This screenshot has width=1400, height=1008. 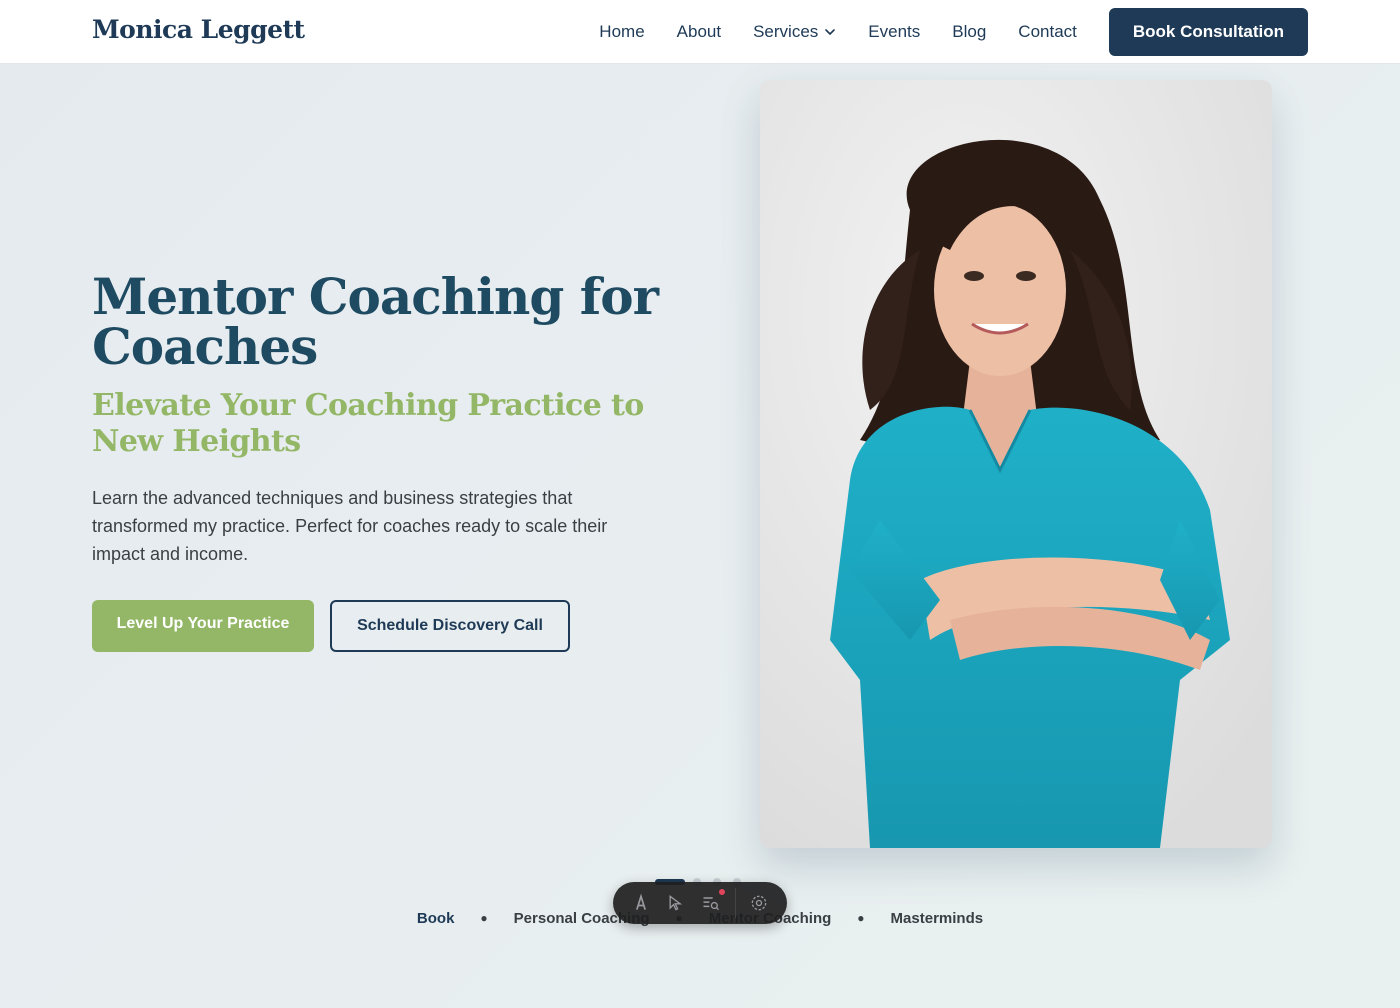 I want to click on nav-events: Events, so click(x=894, y=32).